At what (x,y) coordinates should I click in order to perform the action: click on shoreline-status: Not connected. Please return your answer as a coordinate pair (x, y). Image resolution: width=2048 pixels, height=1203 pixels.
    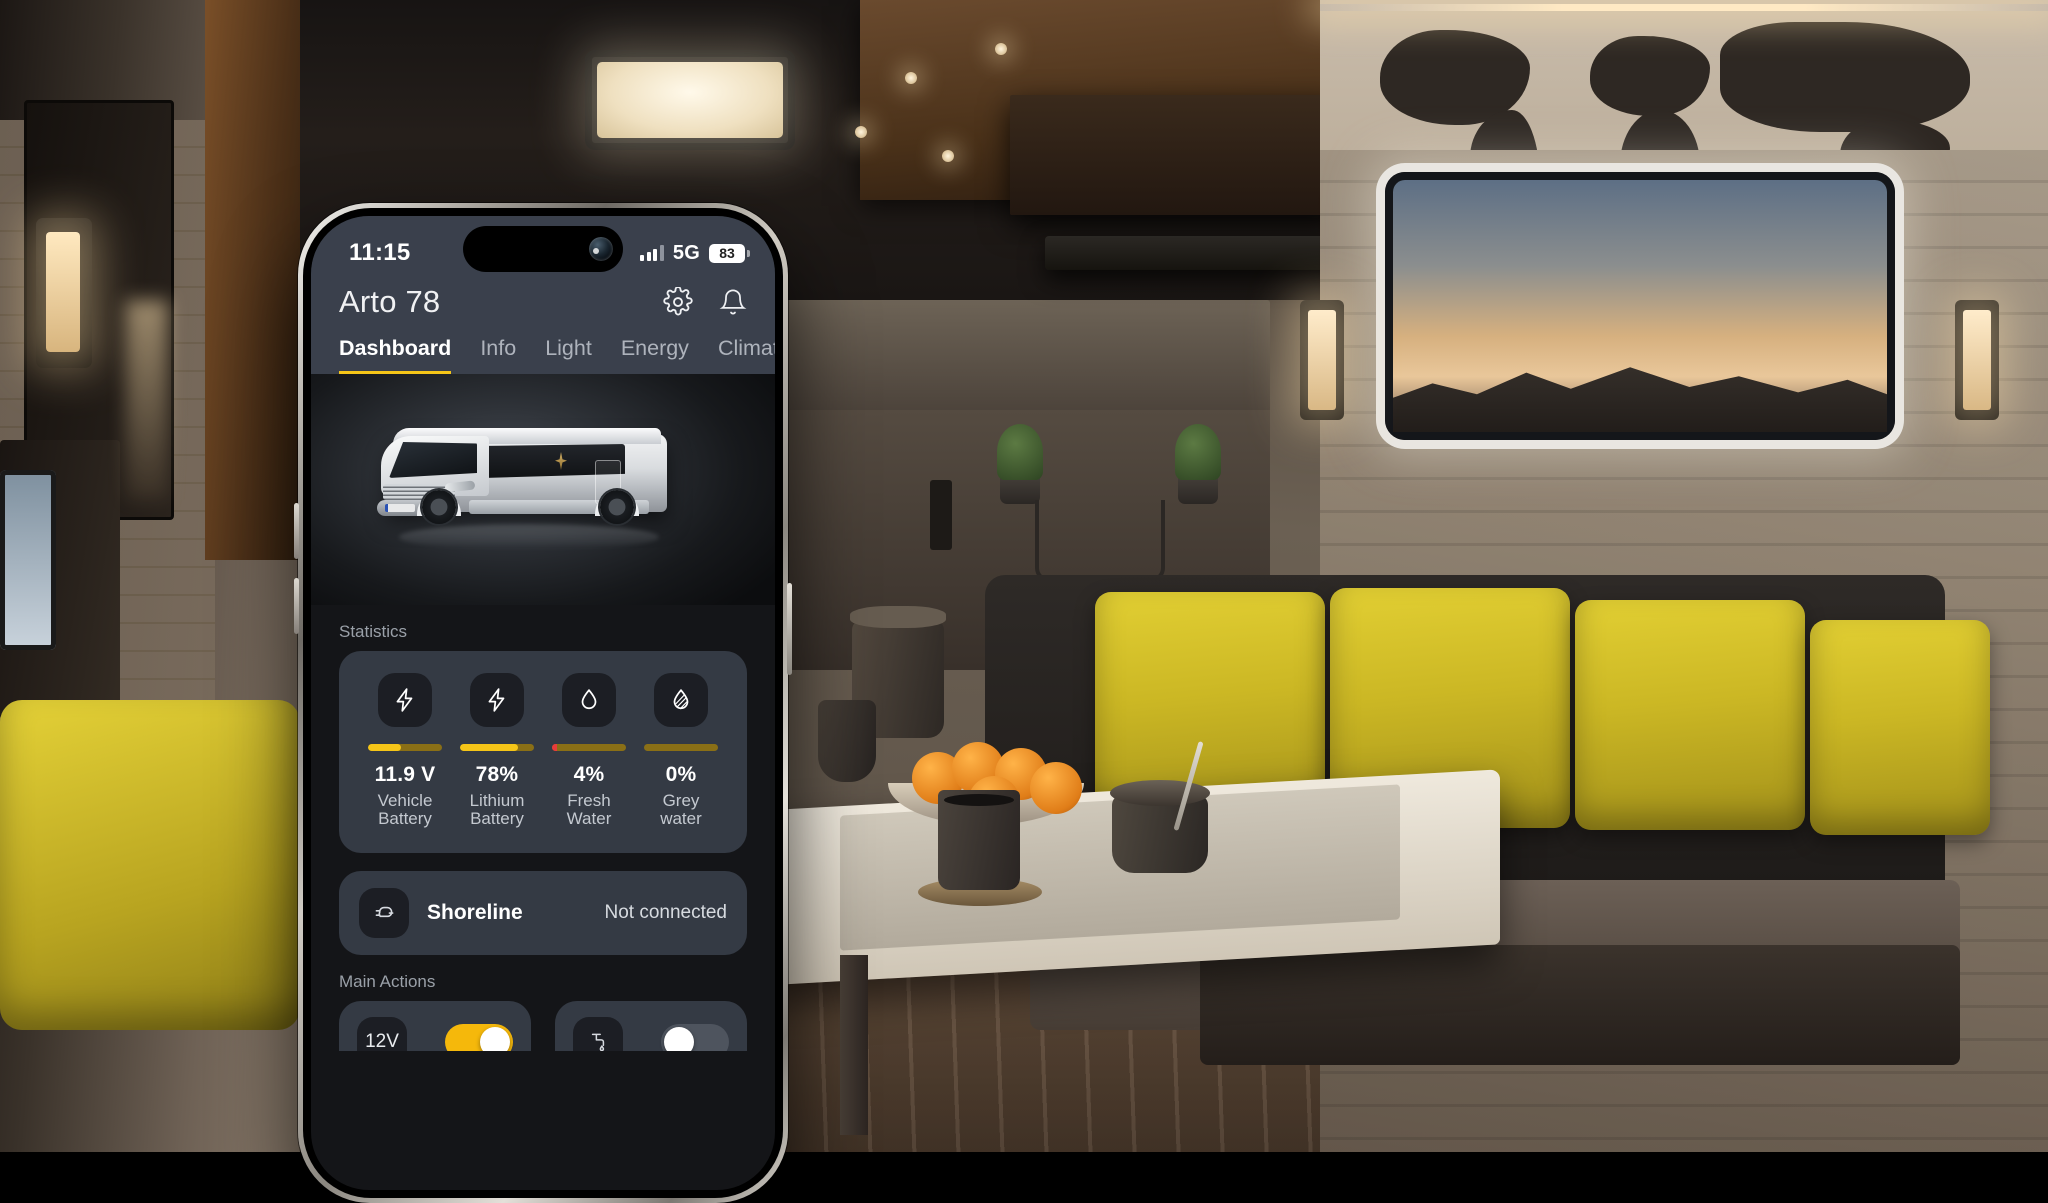
    Looking at the image, I should click on (665, 913).